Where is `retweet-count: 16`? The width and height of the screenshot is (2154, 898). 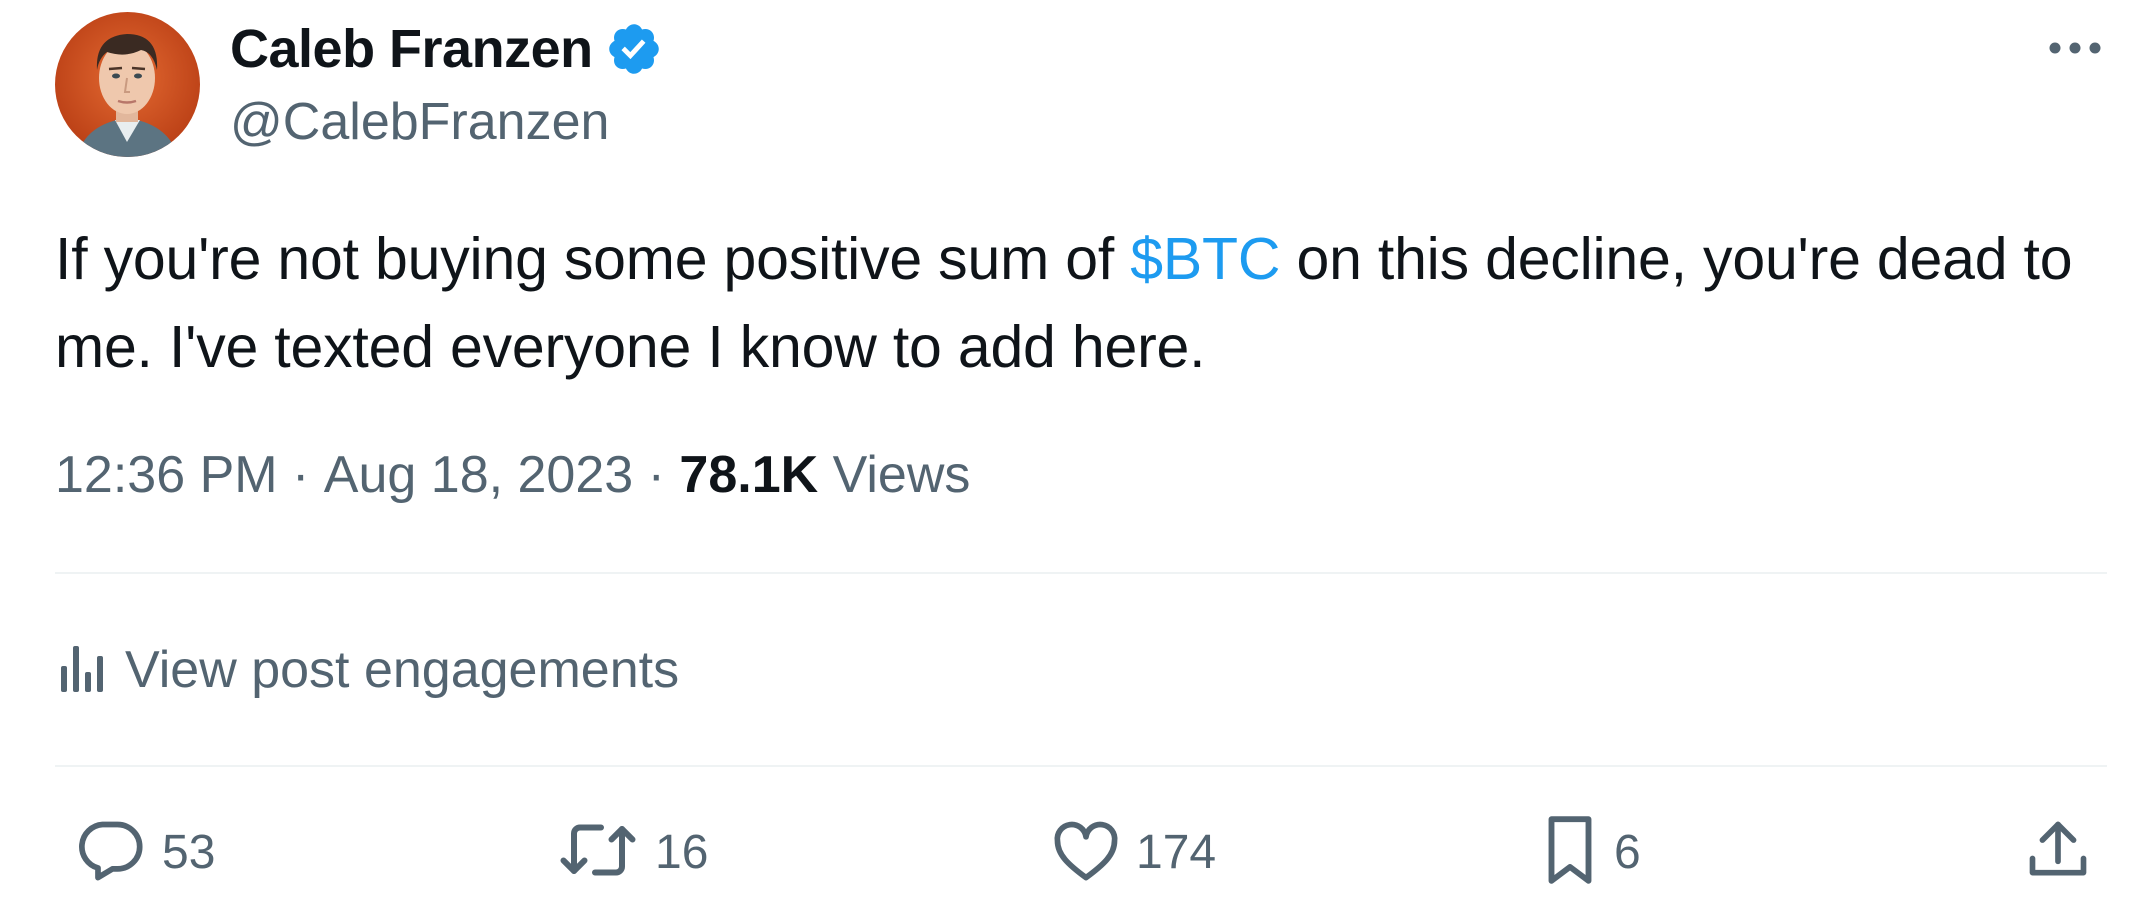
retweet-count: 16 is located at coordinates (682, 852).